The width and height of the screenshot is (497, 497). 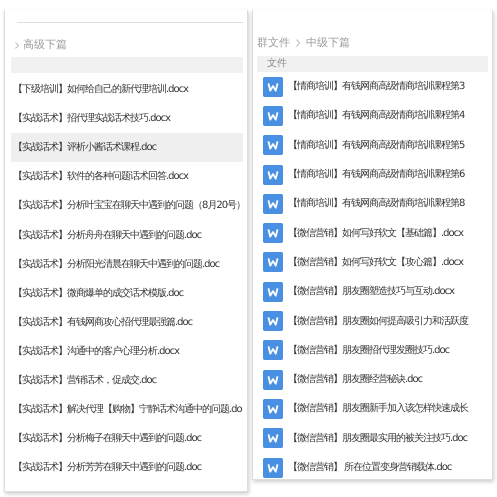 What do you see at coordinates (127, 119) in the screenshot?
I see `file-row: 【实战话术】招代理实战话术技巧.docx` at bounding box center [127, 119].